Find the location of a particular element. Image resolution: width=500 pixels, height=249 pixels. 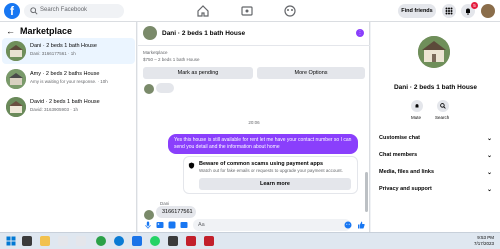

mute-button is located at coordinates (417, 106).